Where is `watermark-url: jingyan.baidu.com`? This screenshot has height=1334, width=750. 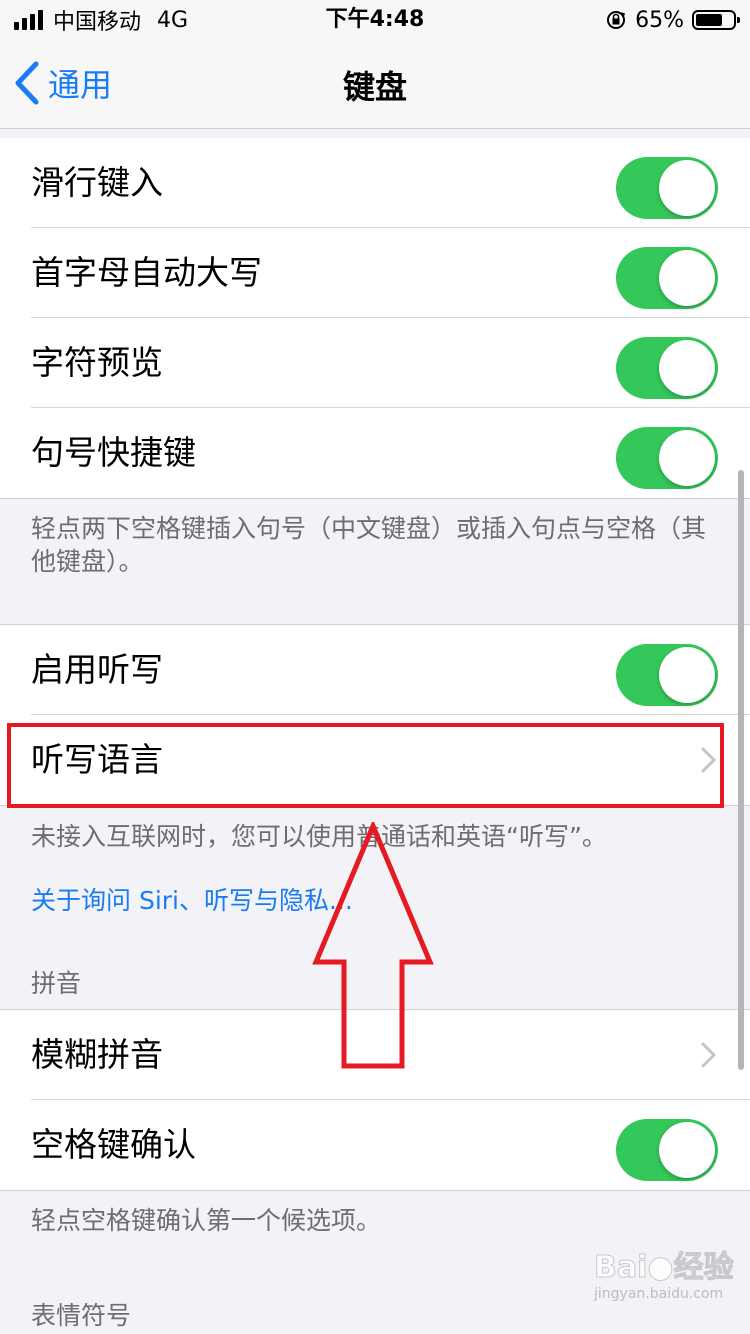
watermark-url: jingyan.baidu.com is located at coordinates (659, 1294).